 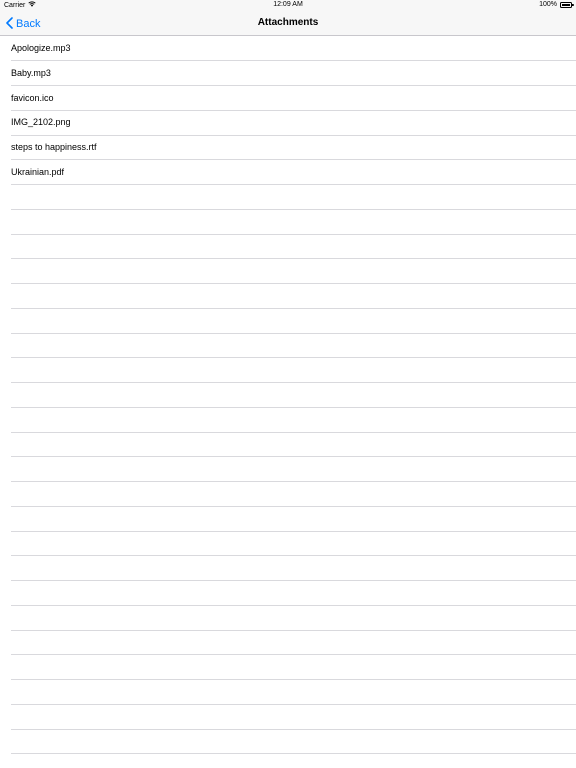 I want to click on attachment-row: IMG_2102.png, so click(x=288, y=122).